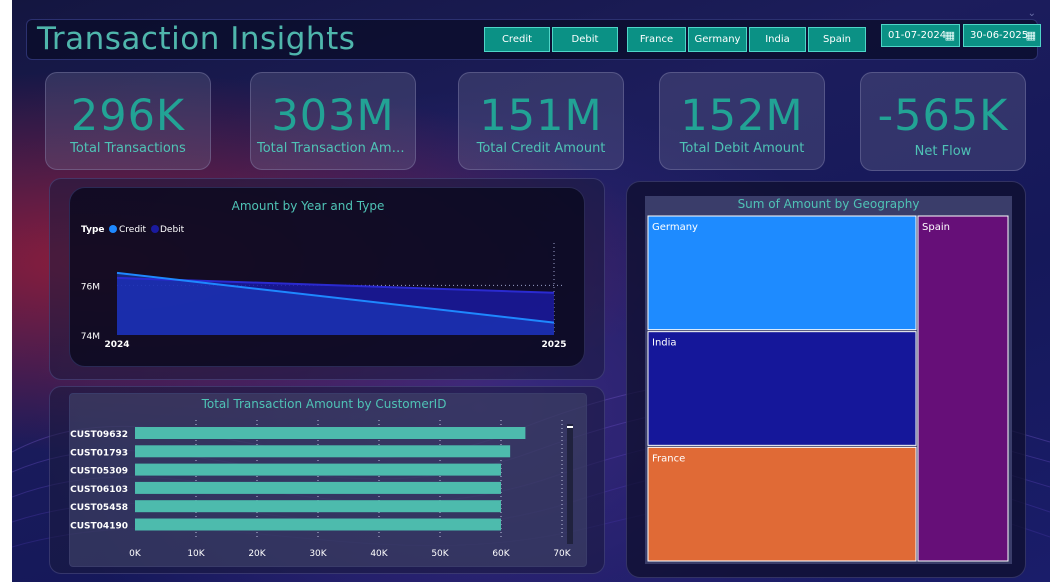  What do you see at coordinates (837, 39) in the screenshot?
I see `slicer-chip-spain: Spain` at bounding box center [837, 39].